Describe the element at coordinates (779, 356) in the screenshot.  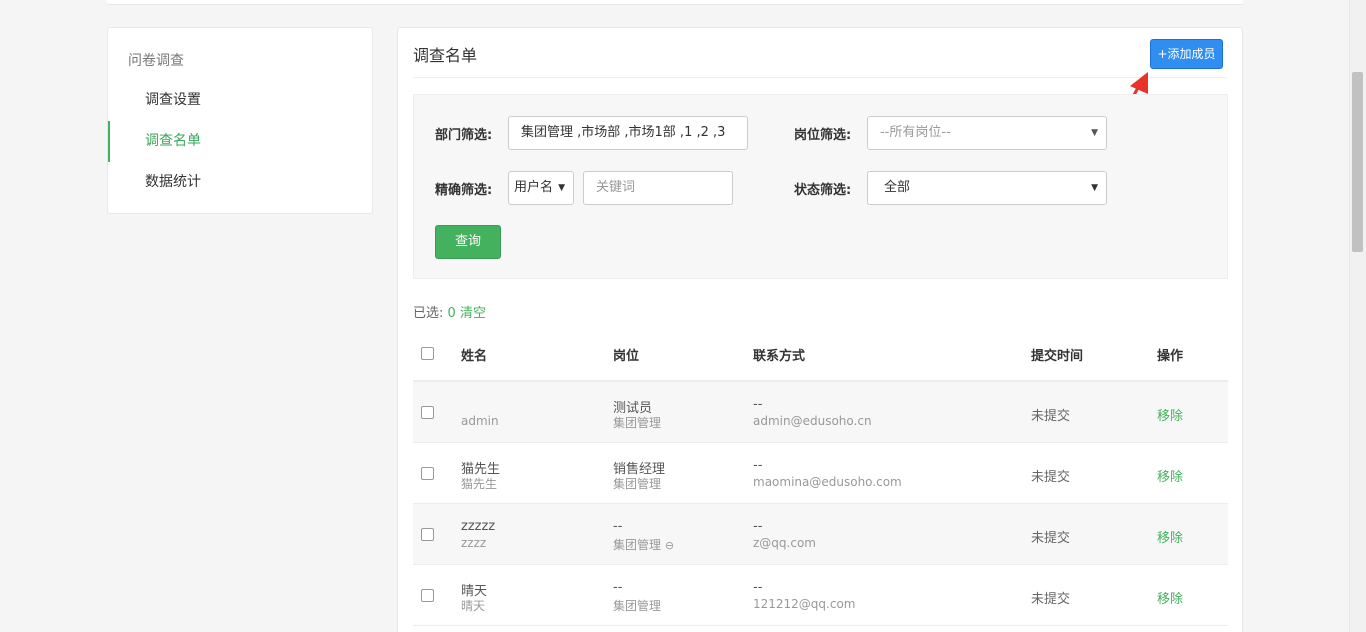
I see `header-contact: 联系方式` at that location.